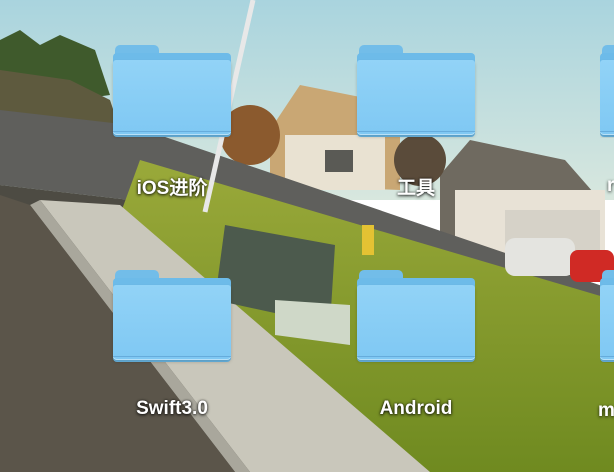 This screenshot has height=472, width=614. I want to click on folder-tools: 工具, so click(416, 122).